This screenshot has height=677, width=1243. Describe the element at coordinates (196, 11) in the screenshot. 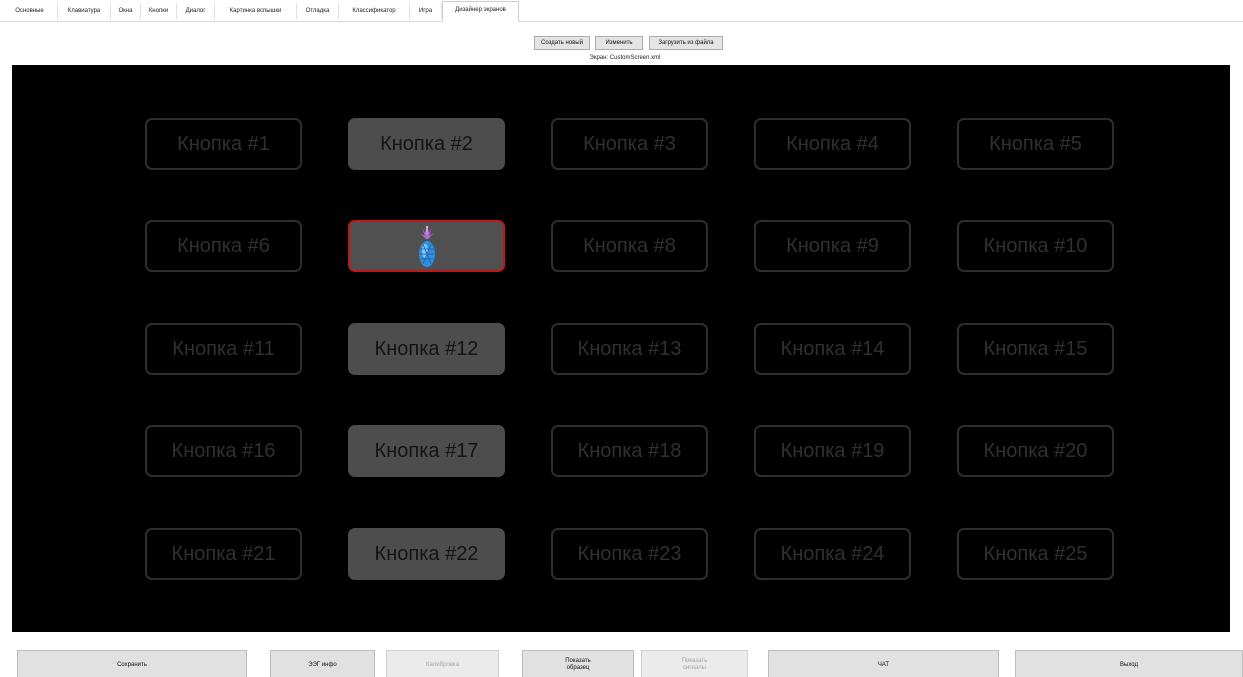

I see `tab-dialog: Диалог` at that location.